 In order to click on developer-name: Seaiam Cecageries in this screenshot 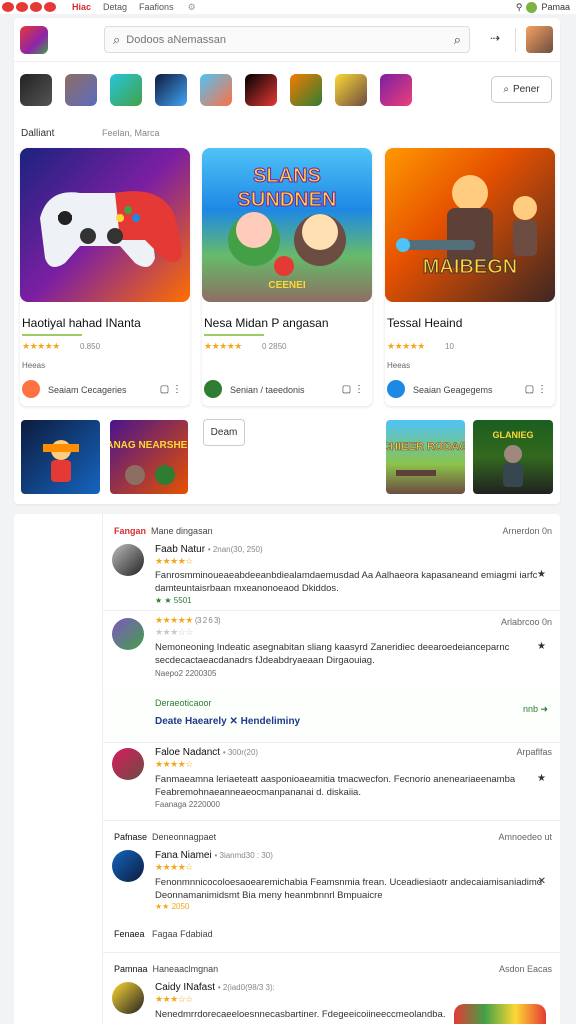, I will do `click(87, 390)`.